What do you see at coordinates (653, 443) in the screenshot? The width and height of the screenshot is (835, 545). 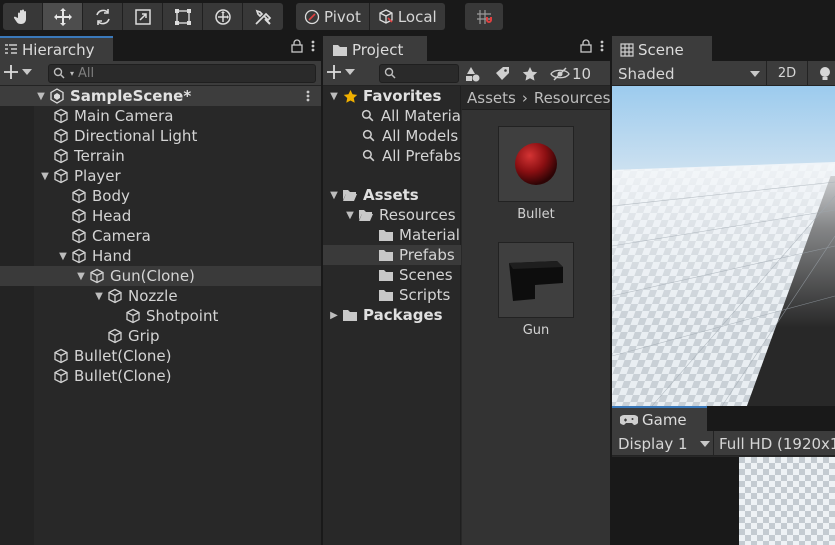 I see `display-label: Display 1` at bounding box center [653, 443].